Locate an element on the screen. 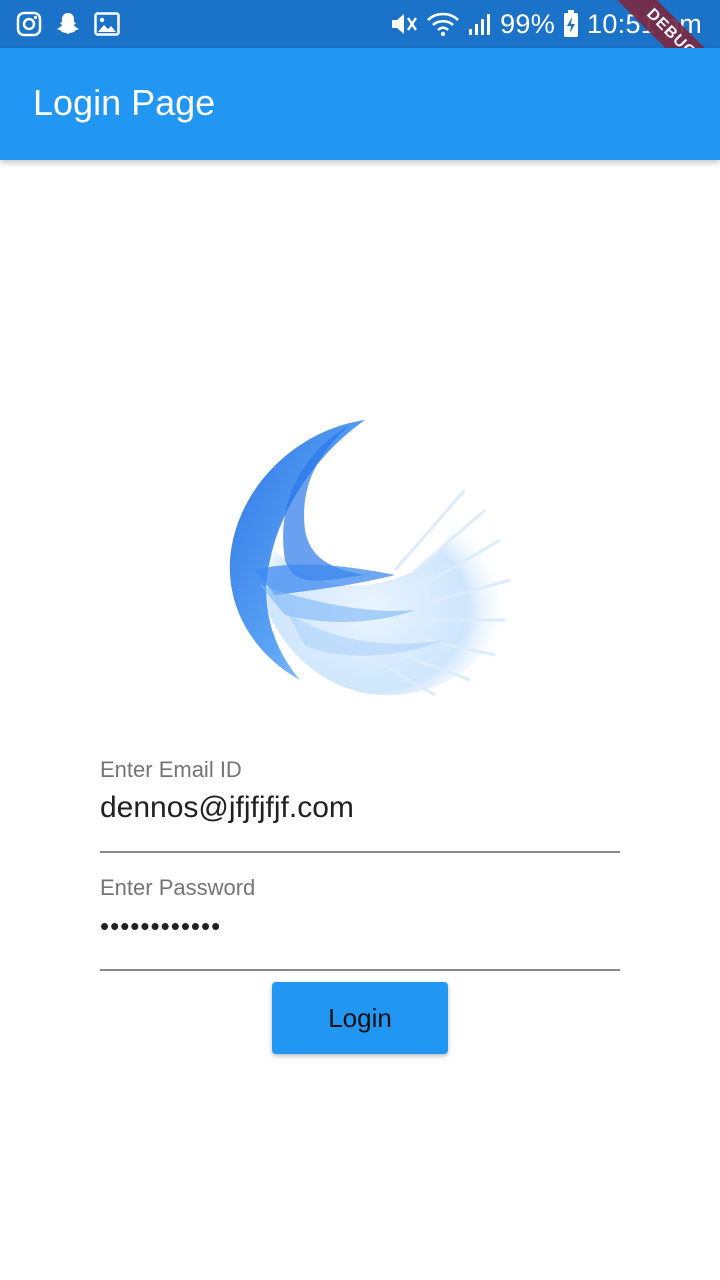 The height and width of the screenshot is (1280, 720). email-input: dennos@jfjfjfjf.com is located at coordinates (227, 808).